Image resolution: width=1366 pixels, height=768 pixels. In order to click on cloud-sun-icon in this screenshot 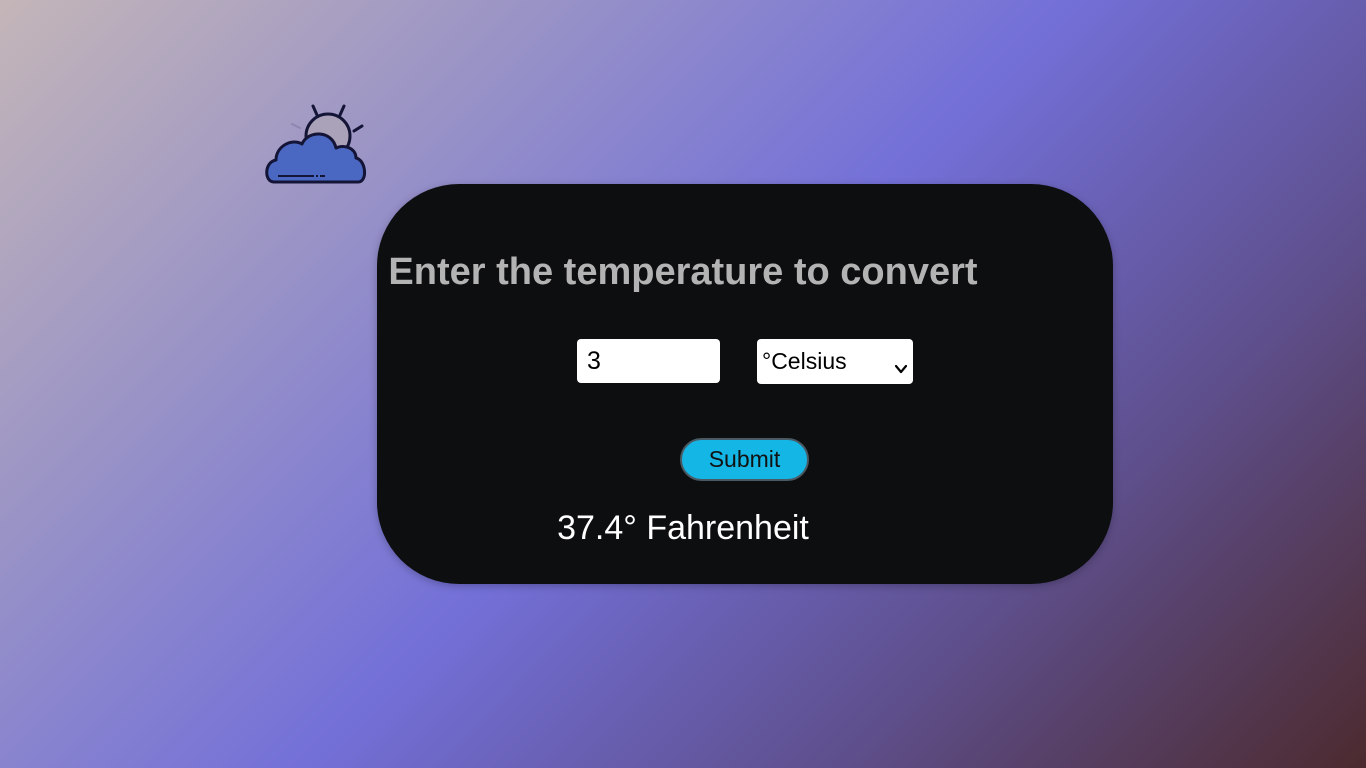, I will do `click(316, 144)`.